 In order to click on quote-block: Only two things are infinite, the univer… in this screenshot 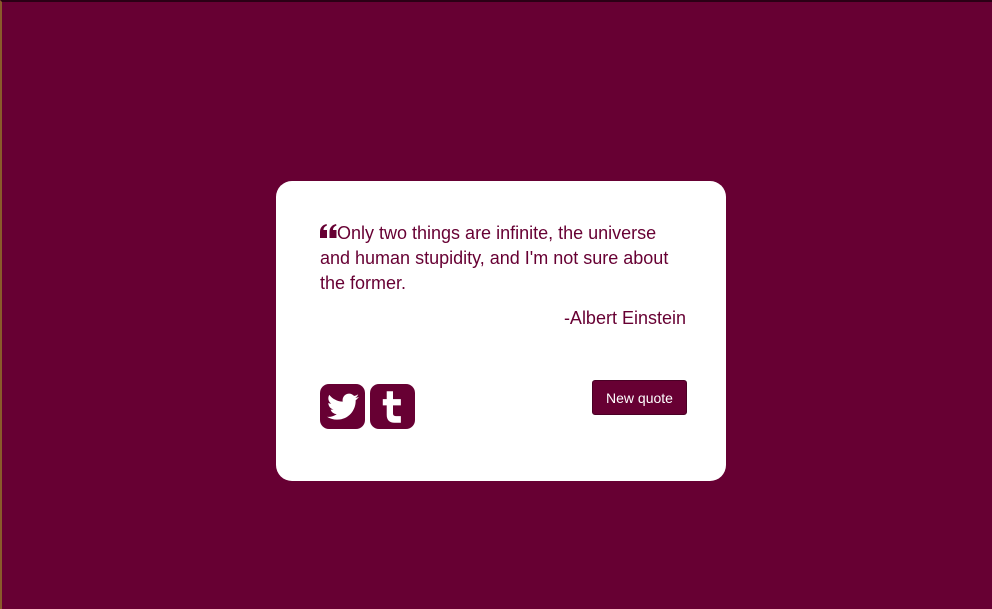, I will do `click(505, 258)`.